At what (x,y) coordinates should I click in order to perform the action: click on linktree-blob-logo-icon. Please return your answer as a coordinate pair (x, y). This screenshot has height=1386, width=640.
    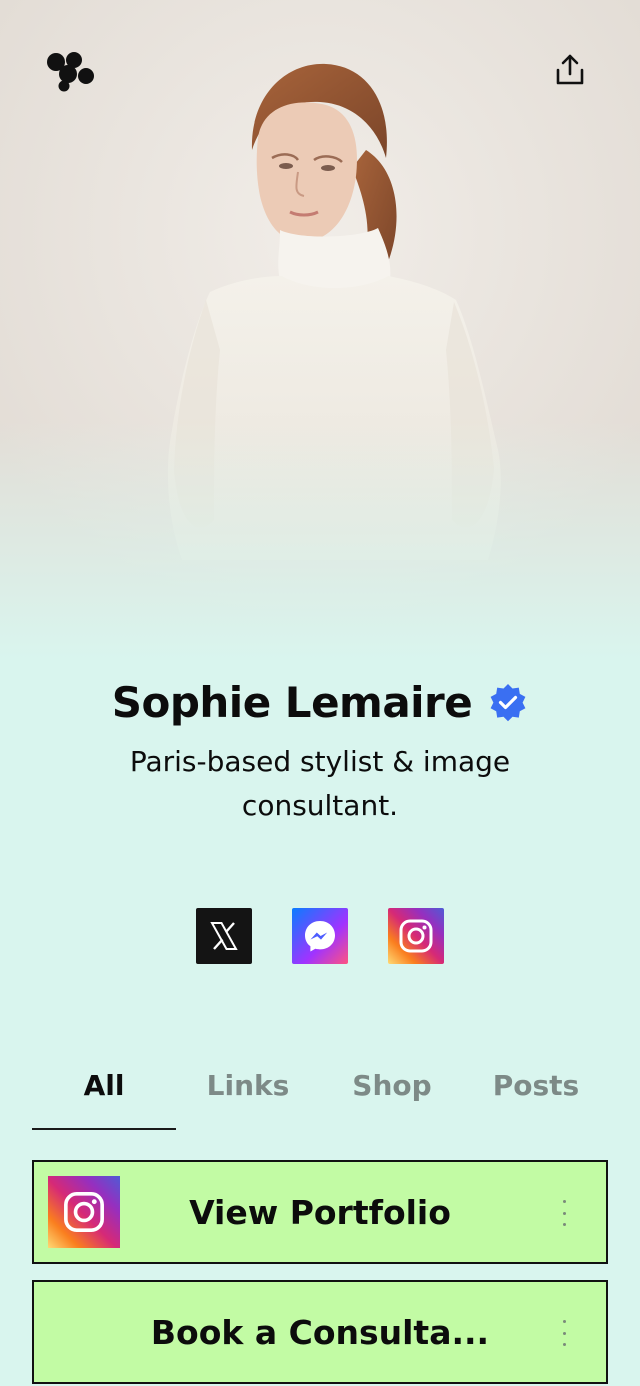
    Looking at the image, I should click on (70, 71).